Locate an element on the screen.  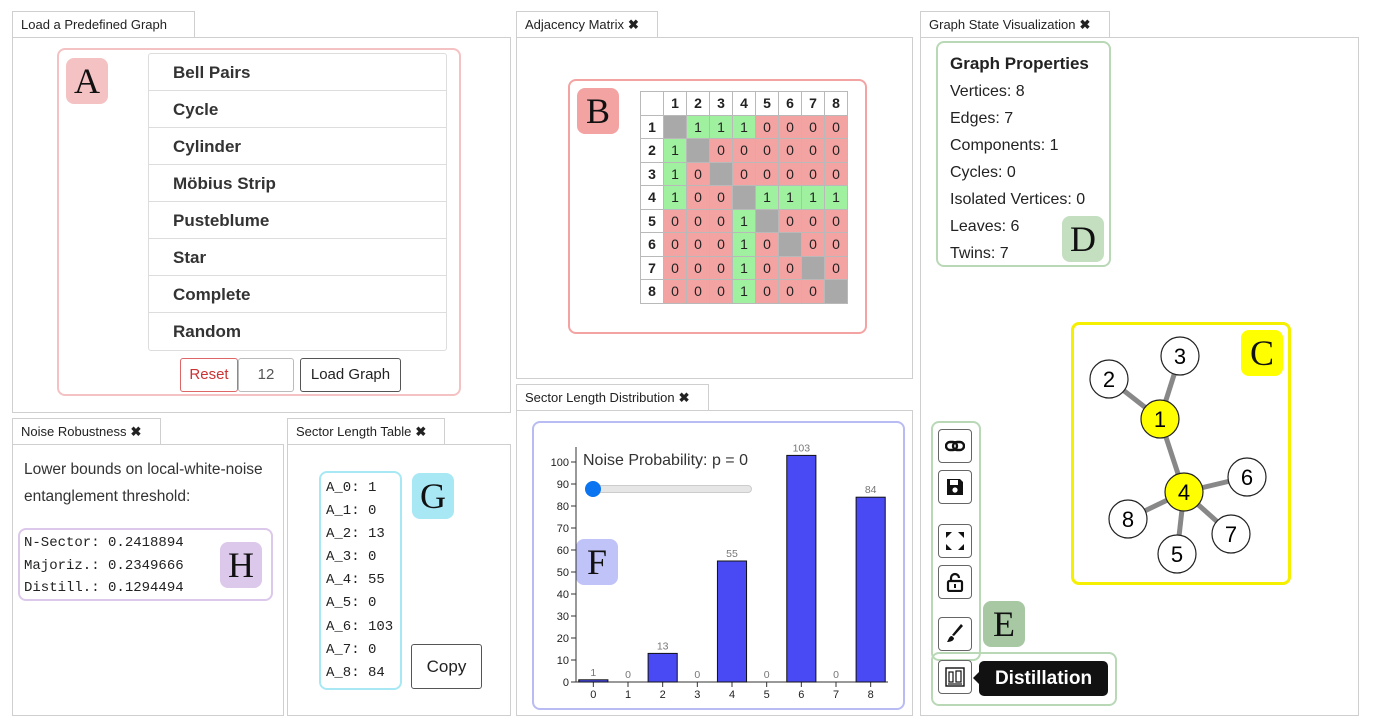
load-graph-button: Load Graph is located at coordinates (350, 375).